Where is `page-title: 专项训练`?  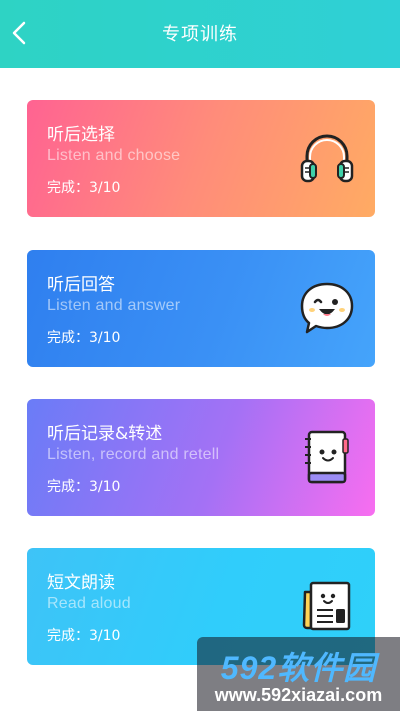
page-title: 专项训练 is located at coordinates (200, 34).